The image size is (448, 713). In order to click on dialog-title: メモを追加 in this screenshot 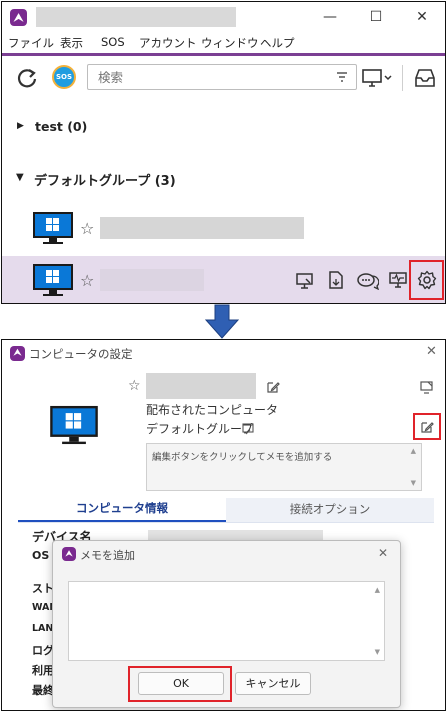, I will do `click(107, 555)`.